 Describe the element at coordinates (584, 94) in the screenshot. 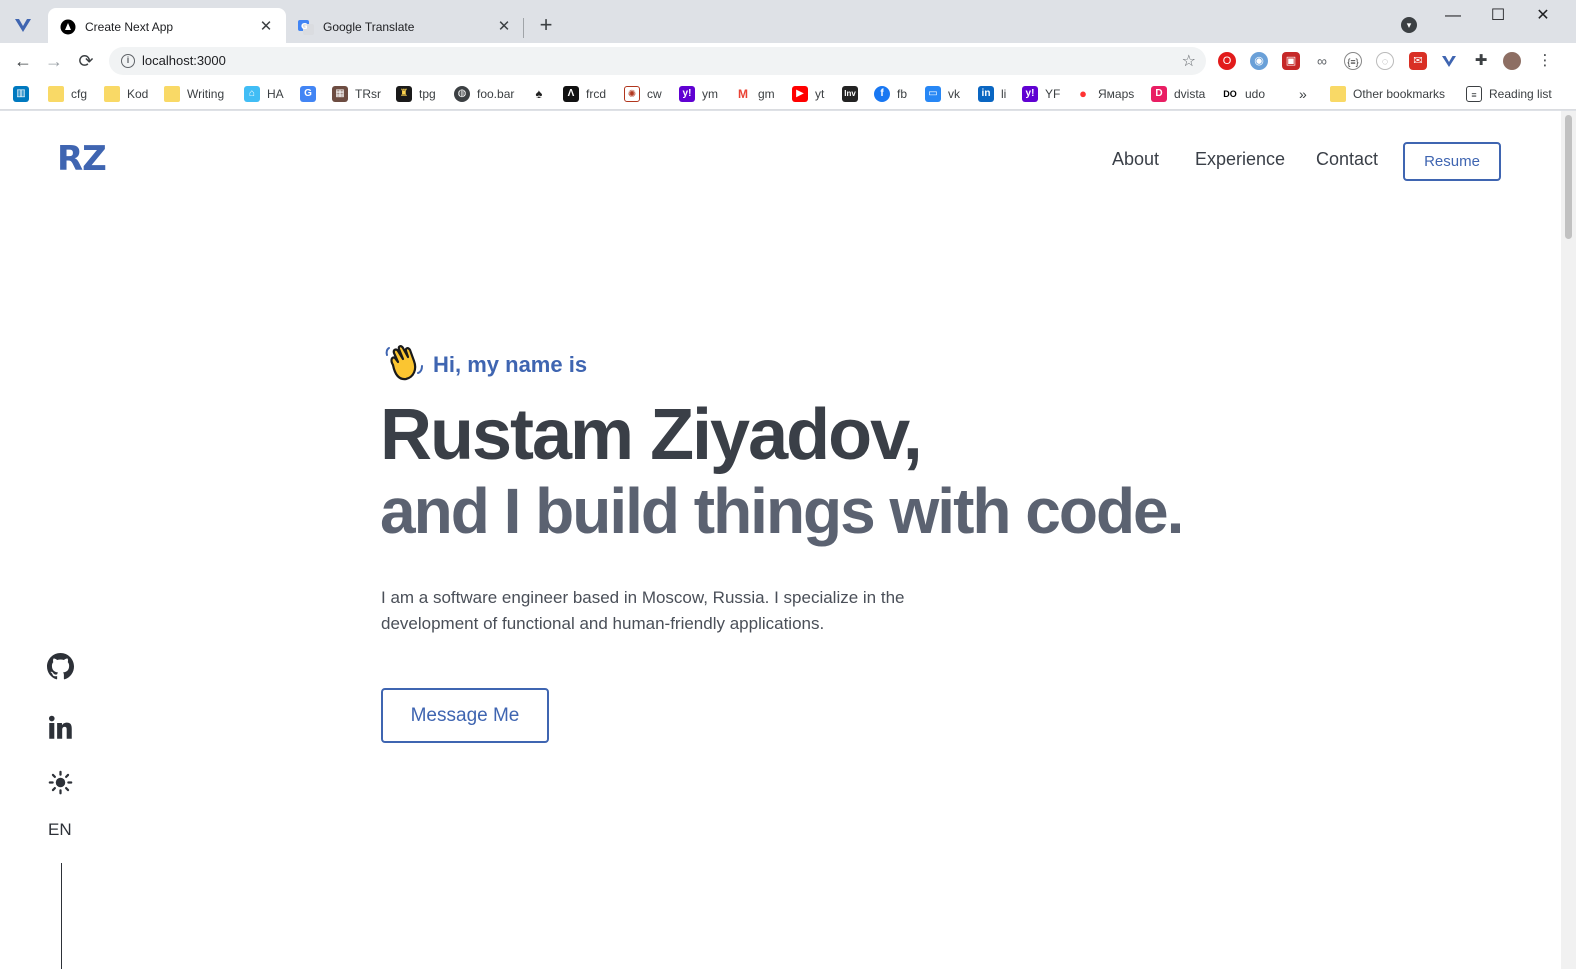

I see `bookmark-frcd: Λfrcd` at that location.